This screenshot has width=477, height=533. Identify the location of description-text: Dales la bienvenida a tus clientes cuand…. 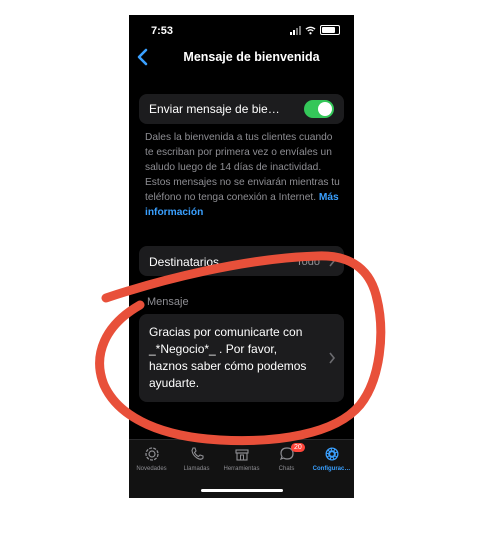
(244, 175).